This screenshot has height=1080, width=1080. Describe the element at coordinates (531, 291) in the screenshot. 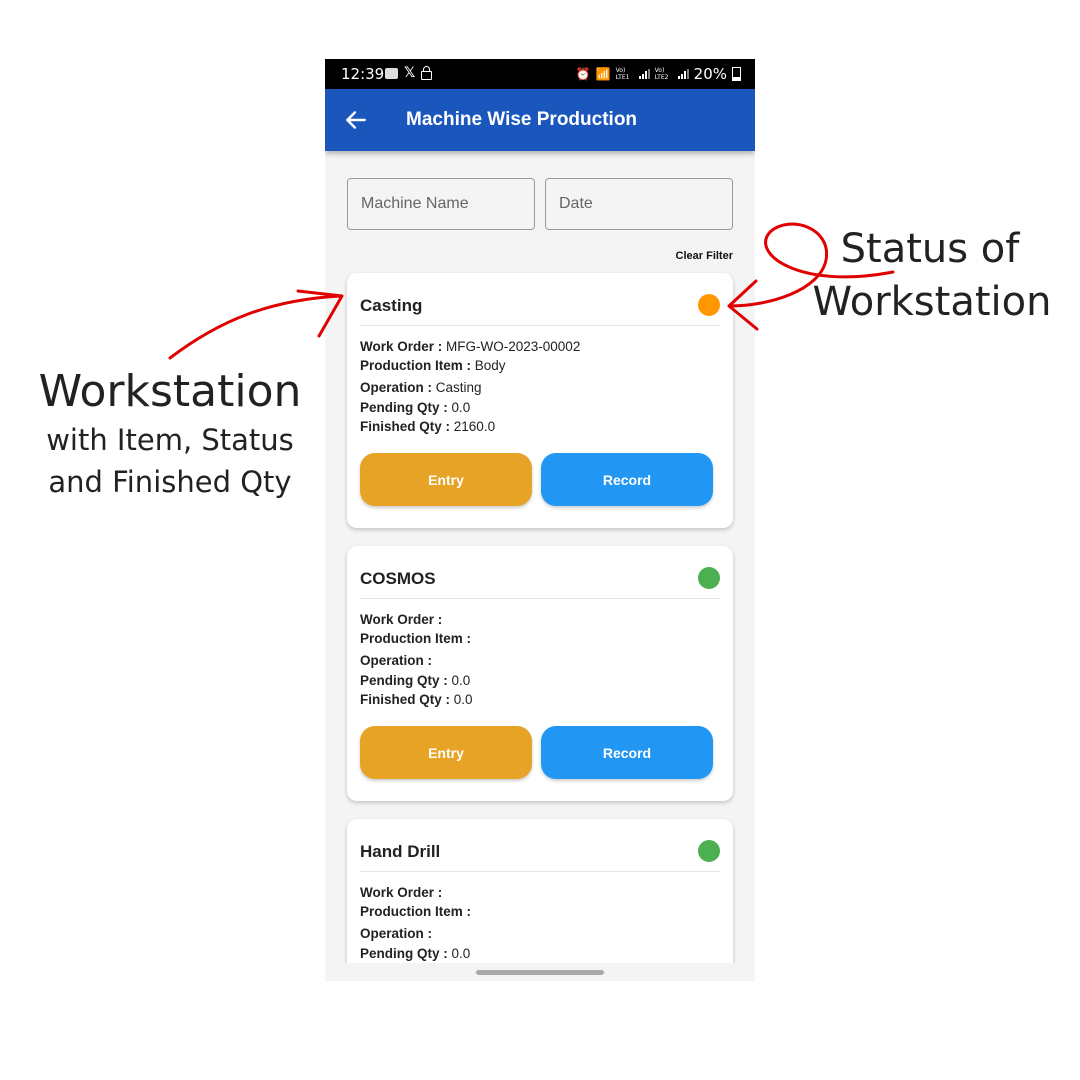

I see `annotation-arrows` at that location.